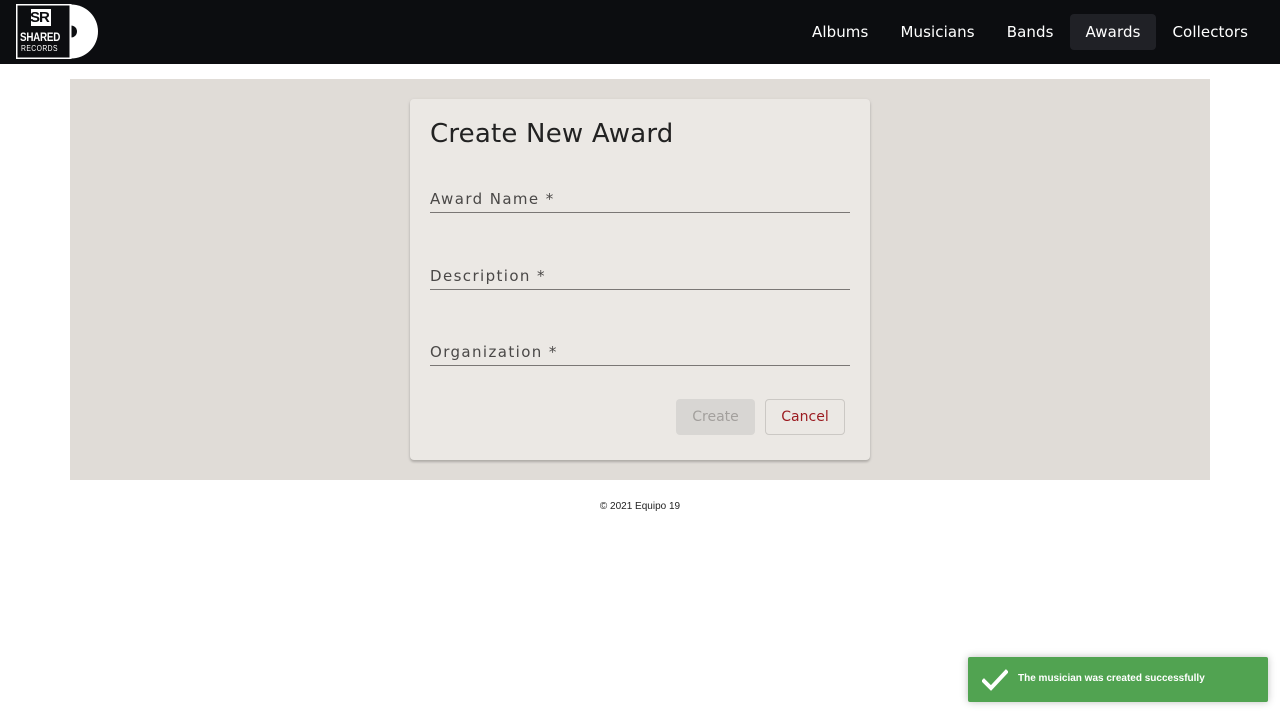  I want to click on nav-item-awards: Awards, so click(1113, 32).